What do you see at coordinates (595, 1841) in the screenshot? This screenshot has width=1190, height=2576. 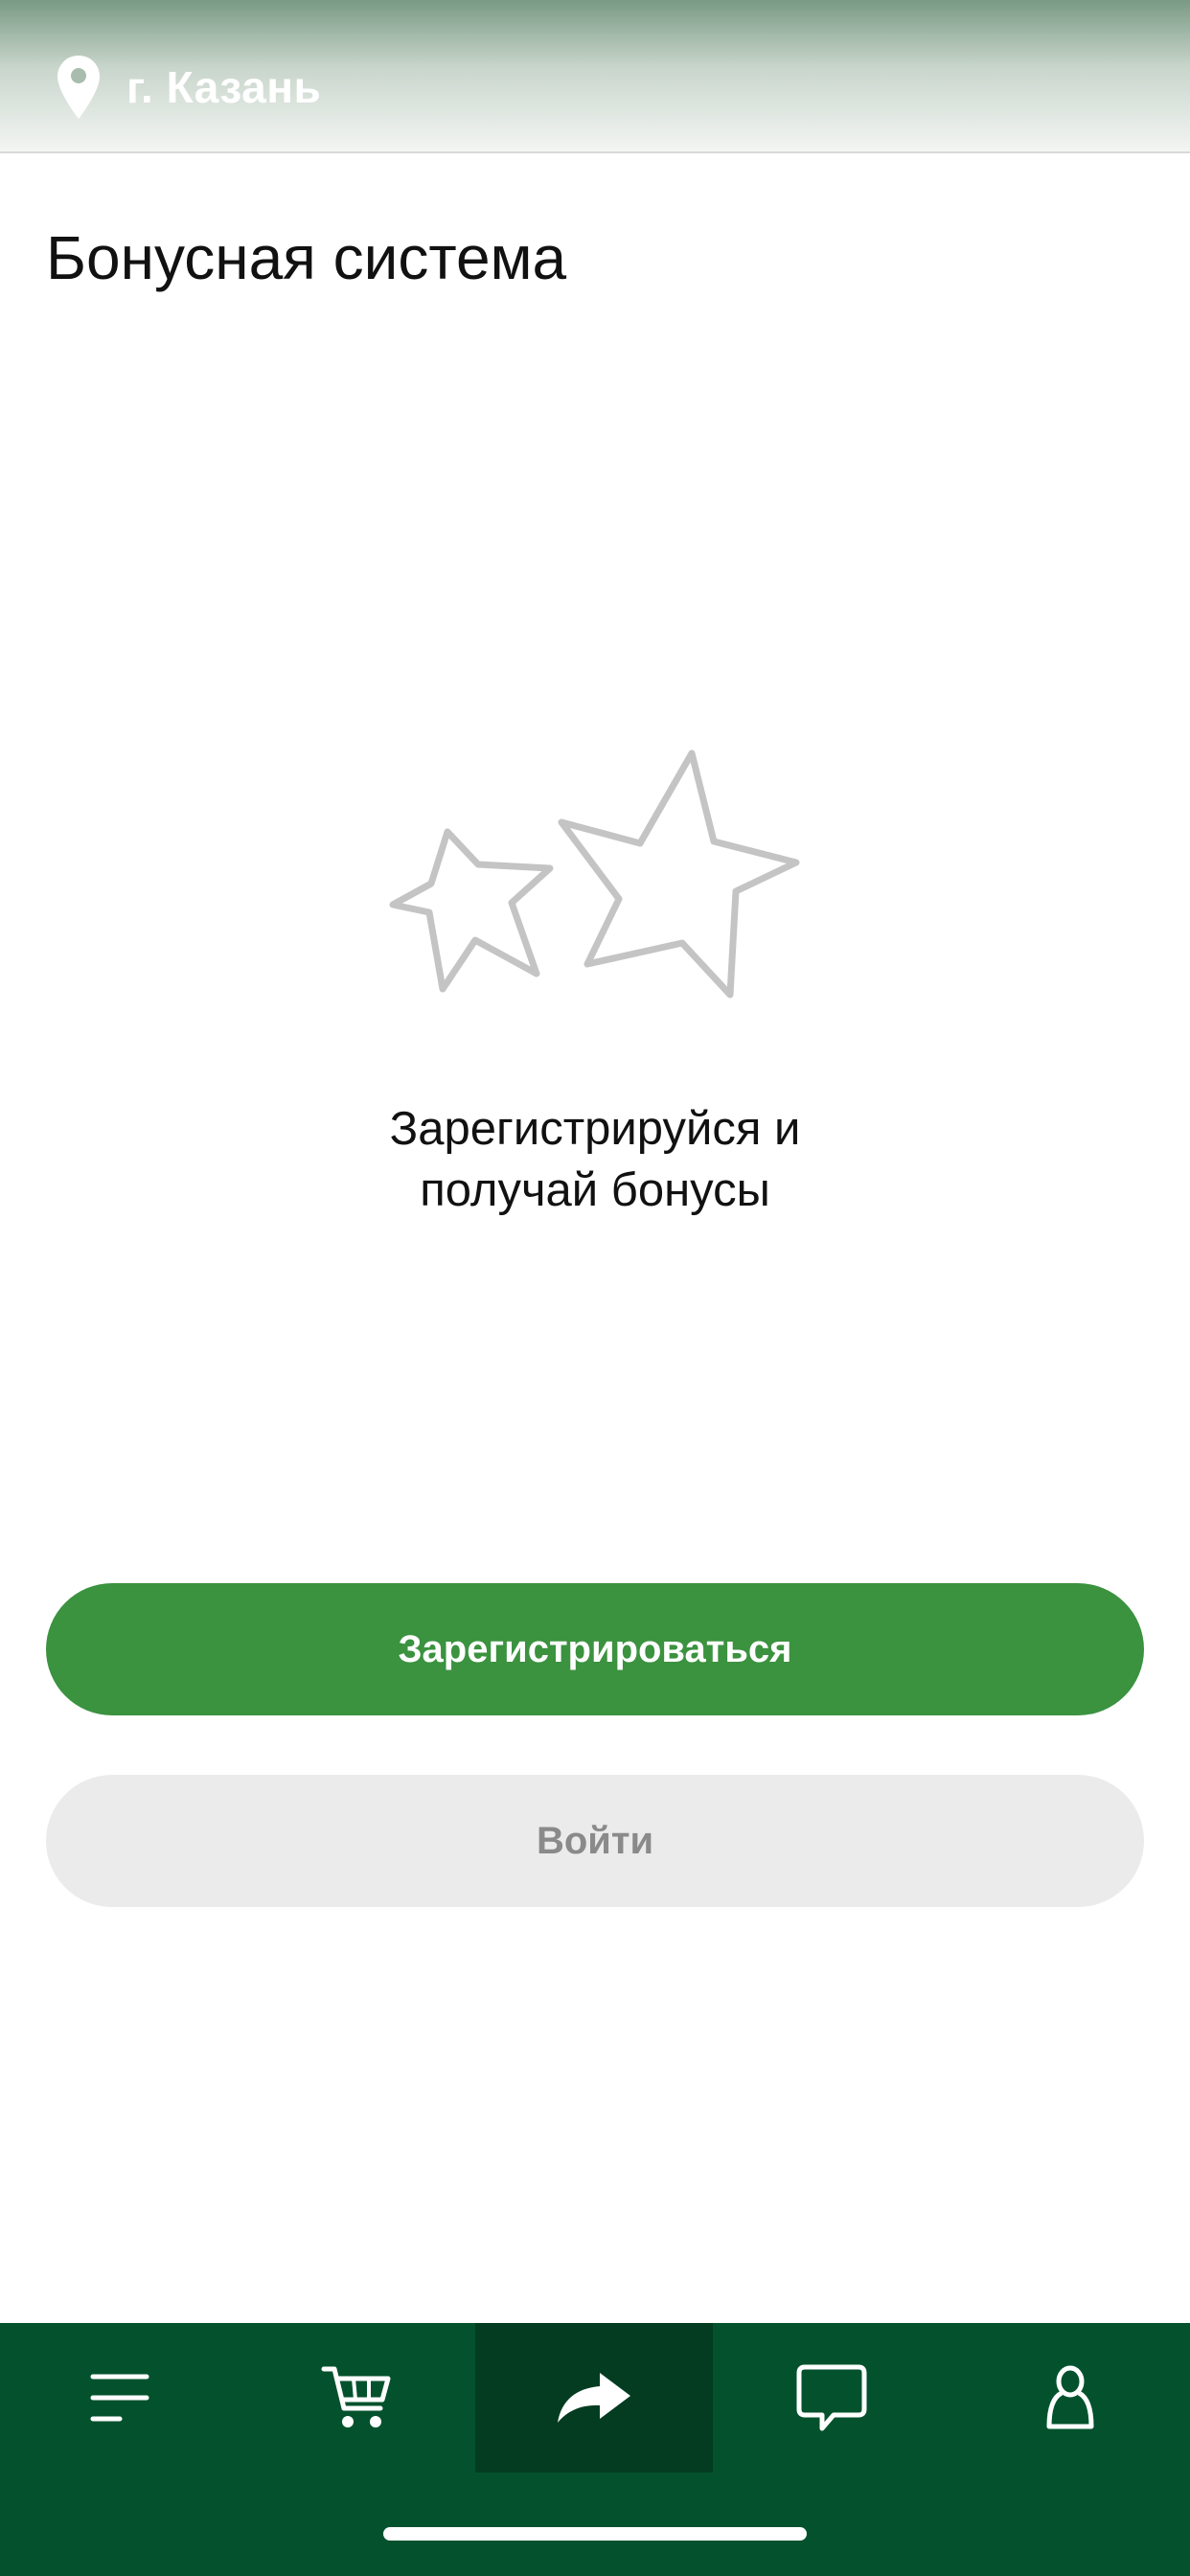 I see `login-button: Войти` at bounding box center [595, 1841].